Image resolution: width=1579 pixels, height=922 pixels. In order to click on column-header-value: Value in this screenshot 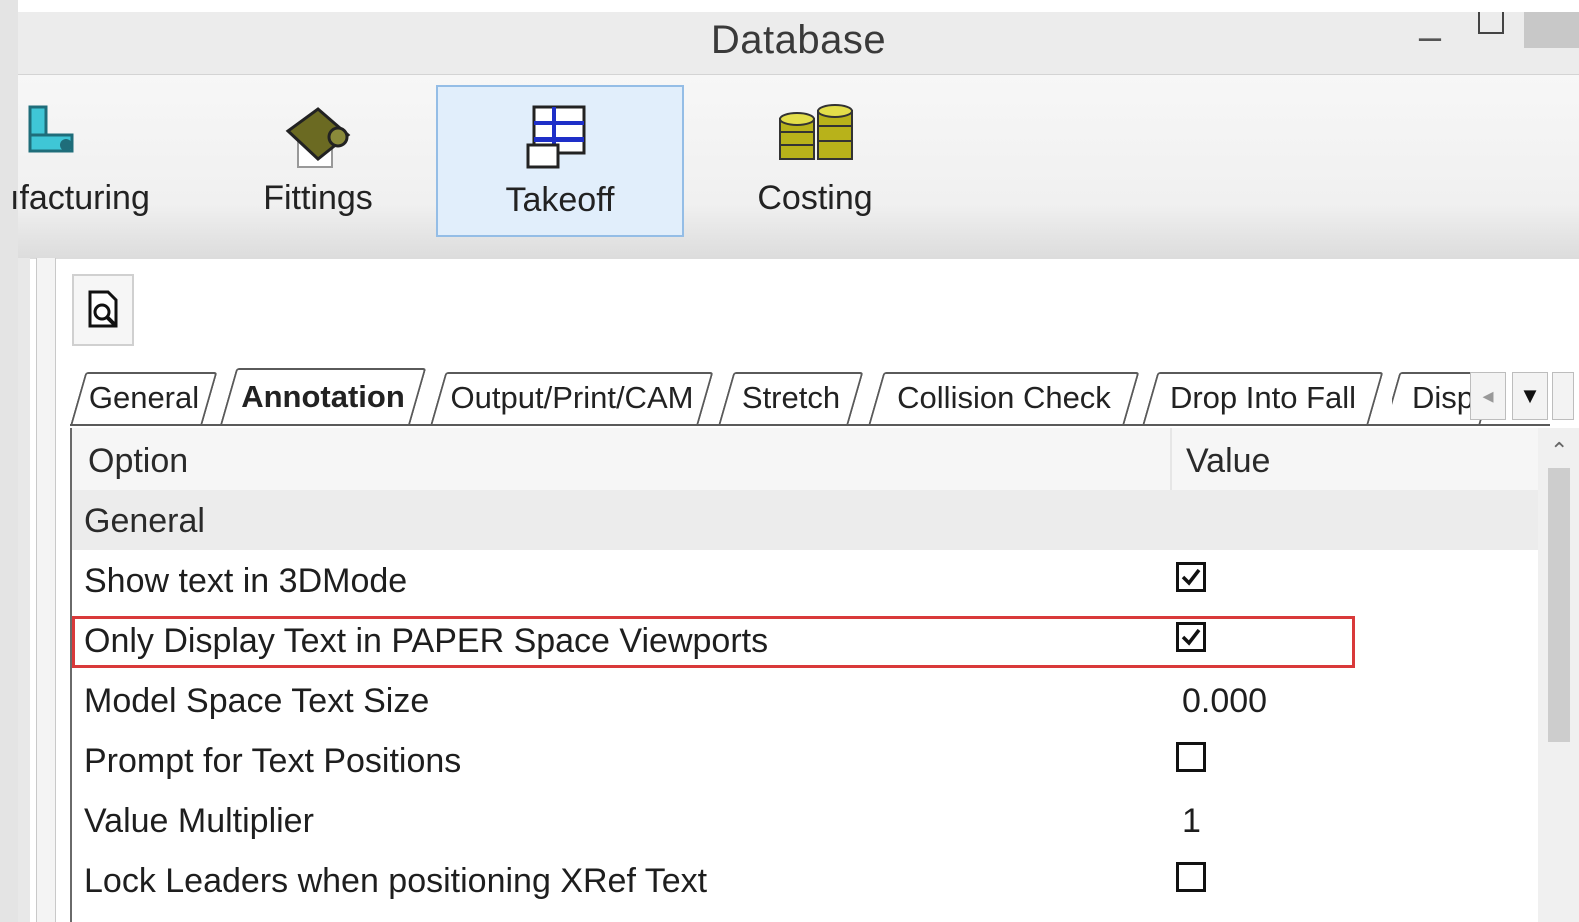, I will do `click(1228, 461)`.